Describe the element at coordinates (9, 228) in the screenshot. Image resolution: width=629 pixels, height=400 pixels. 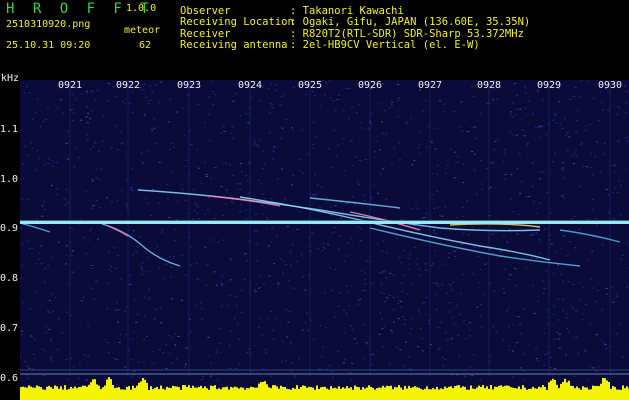
I see `y-tick-label: 0.9` at that location.